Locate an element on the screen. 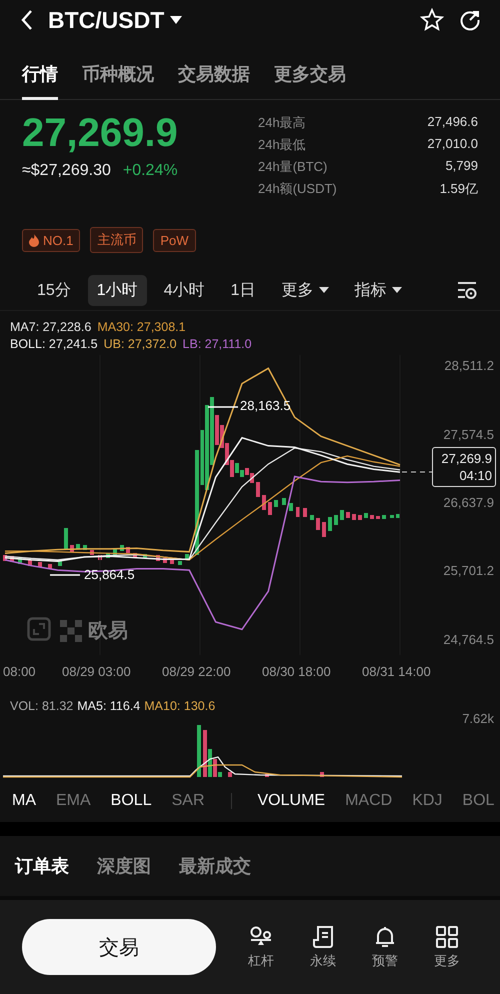 The height and width of the screenshot is (994, 500). time-axis-label: 08:00 is located at coordinates (19, 671).